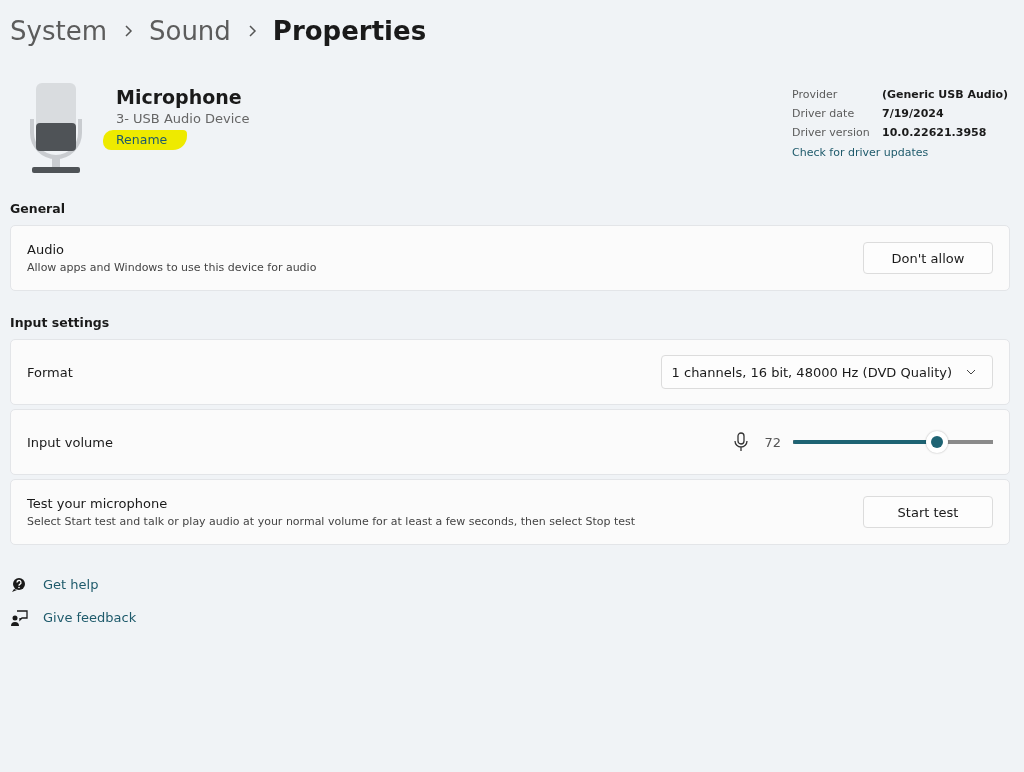 The height and width of the screenshot is (772, 1024). I want to click on footer-link: Get help, so click(71, 584).